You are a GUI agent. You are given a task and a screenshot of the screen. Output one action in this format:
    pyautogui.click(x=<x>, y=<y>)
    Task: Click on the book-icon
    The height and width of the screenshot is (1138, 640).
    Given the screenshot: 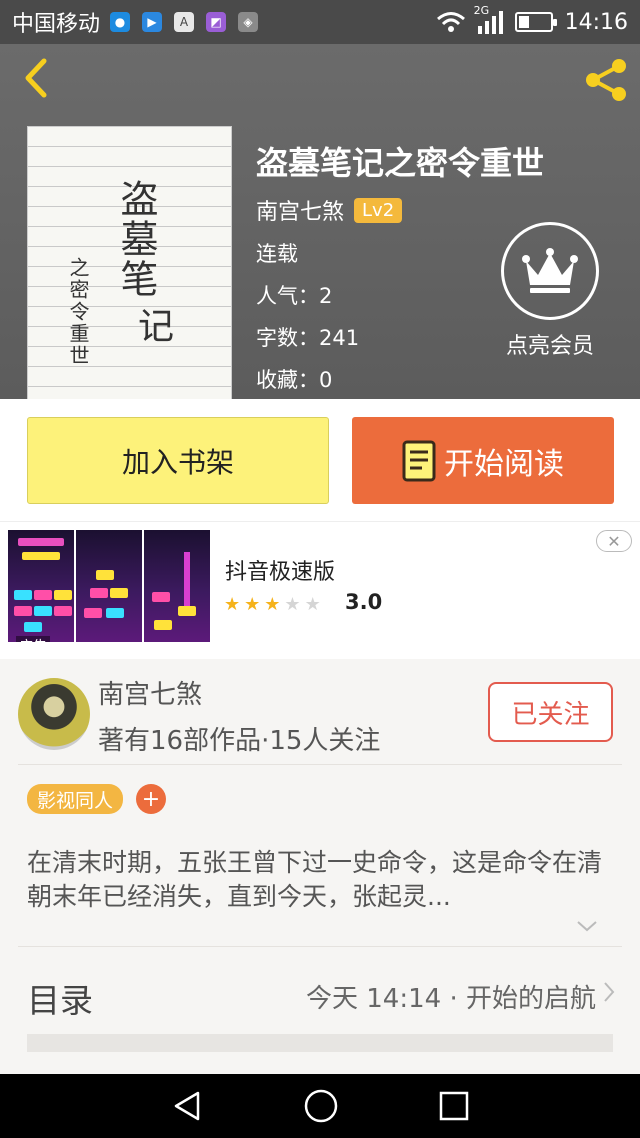 What is the action you would take?
    pyautogui.click(x=419, y=460)
    